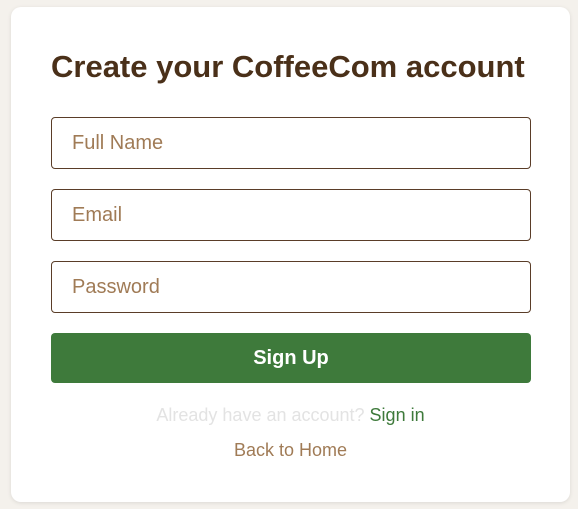 The height and width of the screenshot is (509, 578). What do you see at coordinates (291, 358) in the screenshot?
I see `sign-up-button: Sign Up` at bounding box center [291, 358].